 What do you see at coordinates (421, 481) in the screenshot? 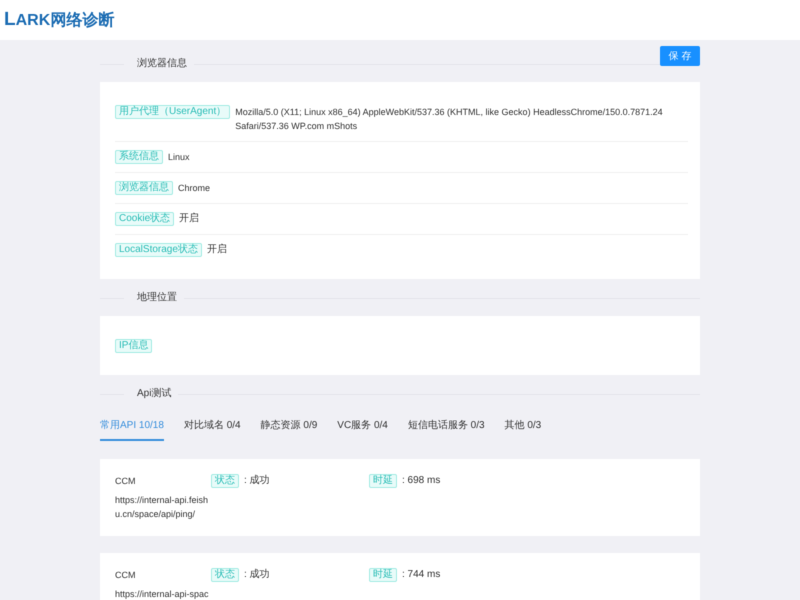
I see `latency-text: : 698 ms` at bounding box center [421, 481].